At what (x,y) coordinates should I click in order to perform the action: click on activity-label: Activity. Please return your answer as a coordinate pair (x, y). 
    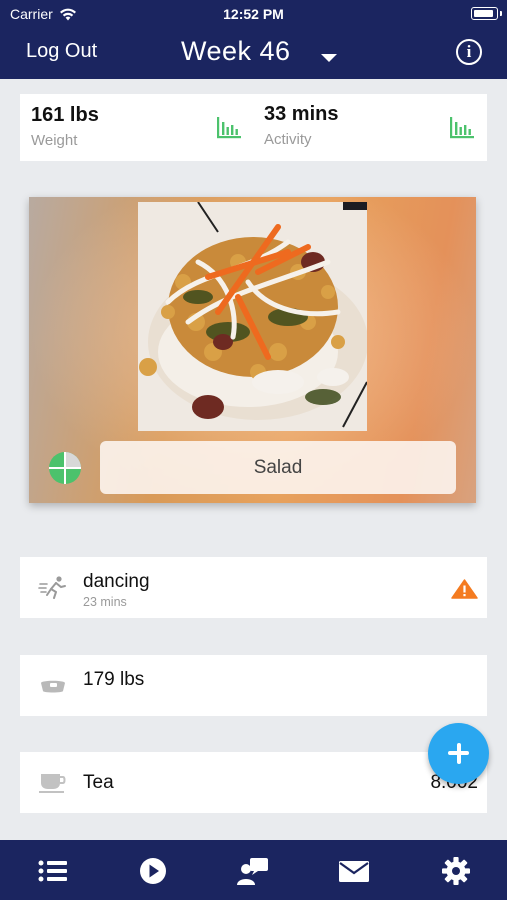
    Looking at the image, I should click on (288, 139).